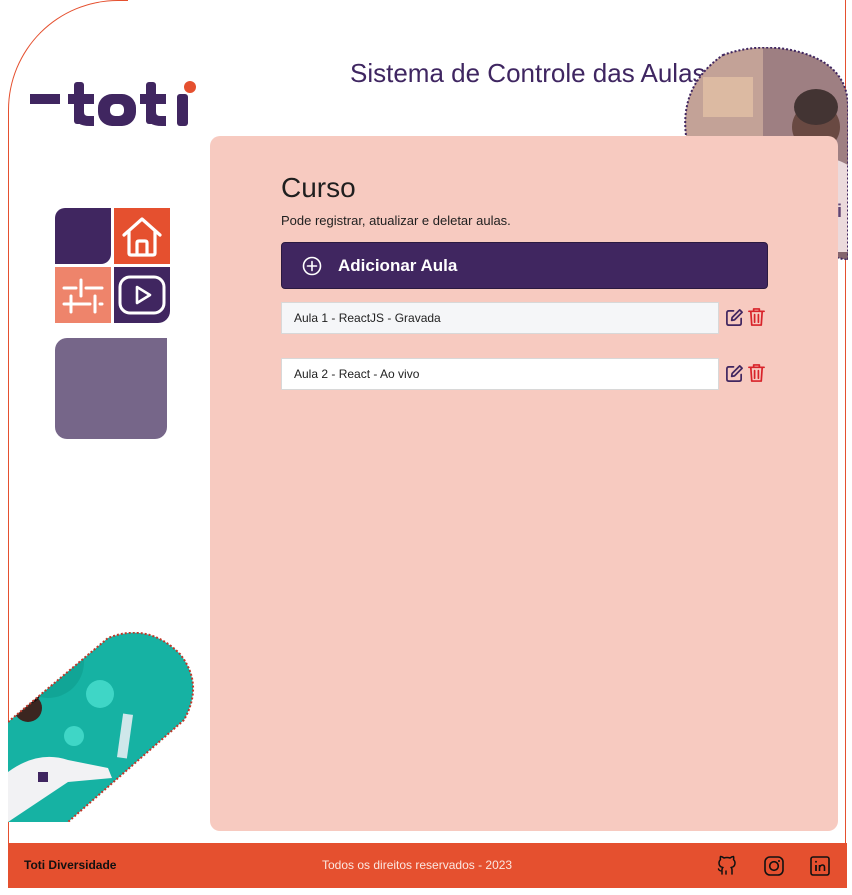 The image size is (852, 895). I want to click on sidebar-item-videos, so click(142, 295).